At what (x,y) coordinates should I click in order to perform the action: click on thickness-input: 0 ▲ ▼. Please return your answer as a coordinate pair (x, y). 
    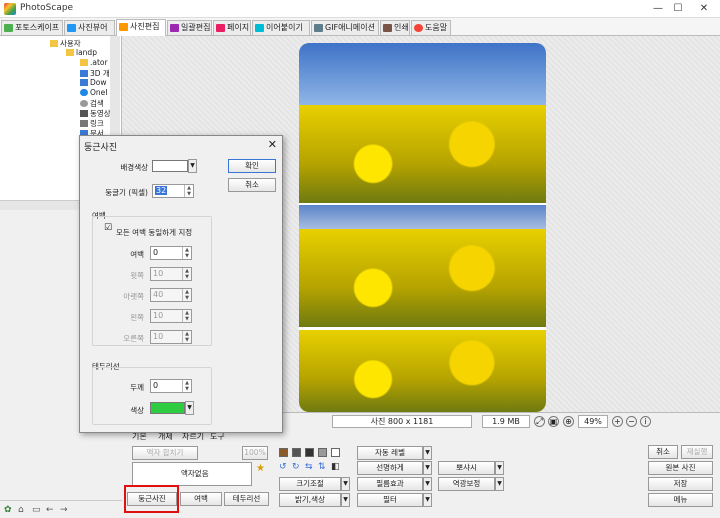
    Looking at the image, I should click on (171, 386).